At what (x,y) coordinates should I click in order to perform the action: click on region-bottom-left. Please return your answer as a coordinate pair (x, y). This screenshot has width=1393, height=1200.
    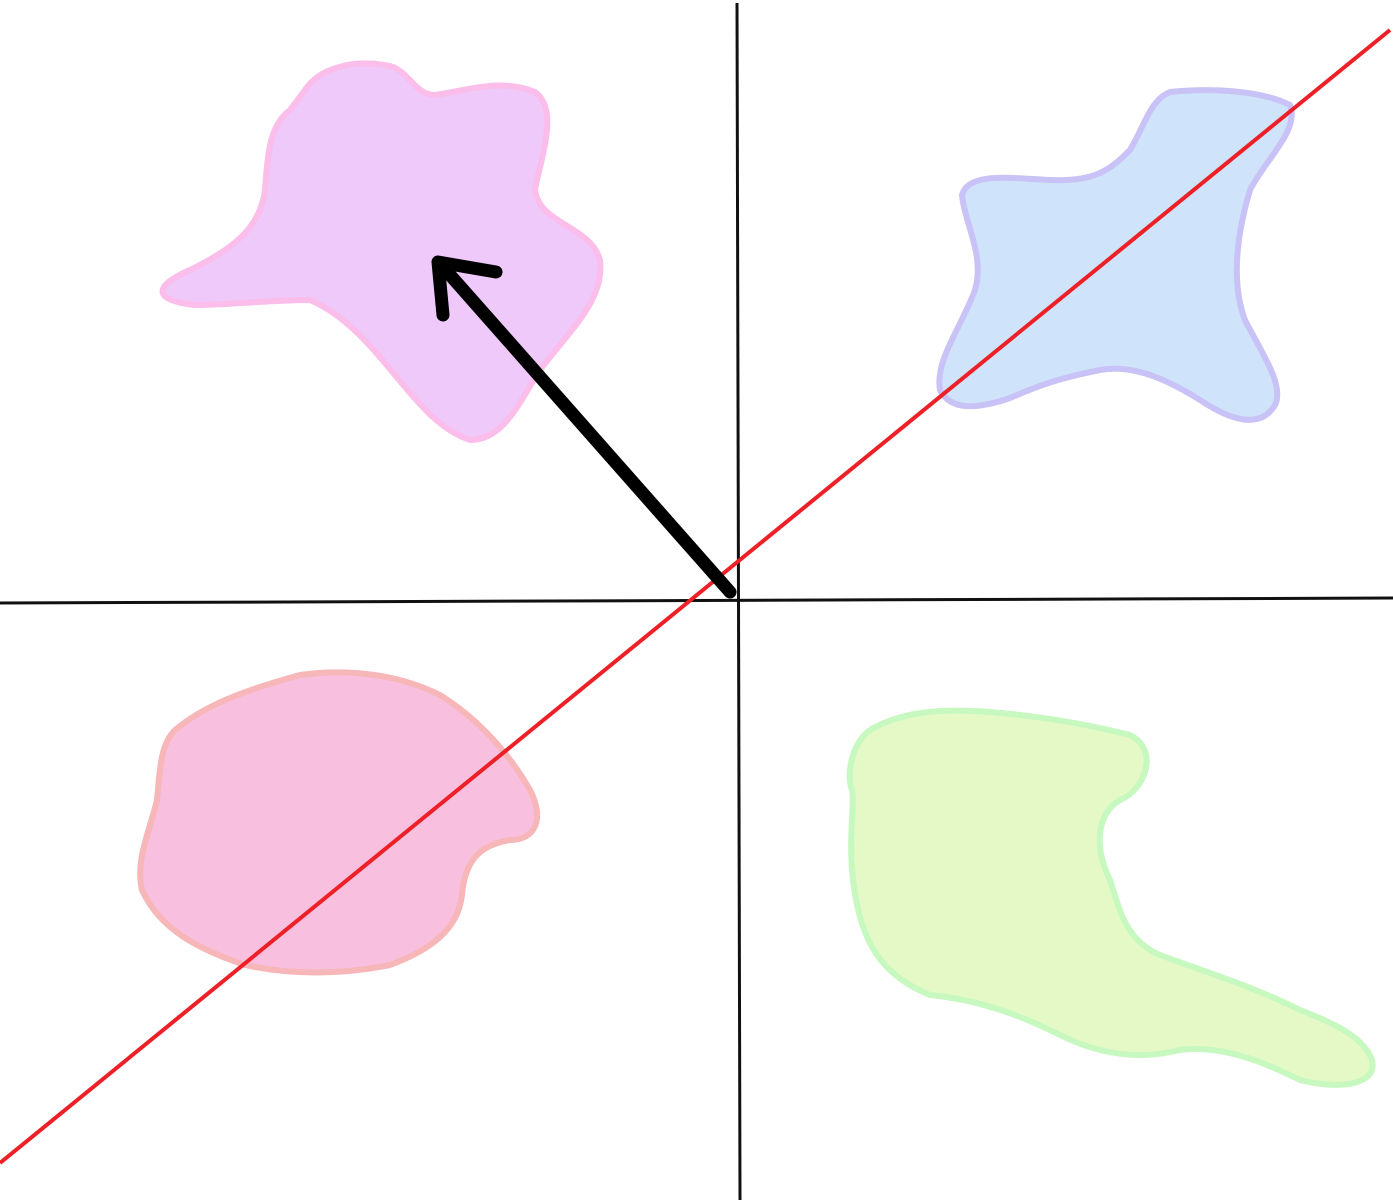
    Looking at the image, I should click on (339, 822).